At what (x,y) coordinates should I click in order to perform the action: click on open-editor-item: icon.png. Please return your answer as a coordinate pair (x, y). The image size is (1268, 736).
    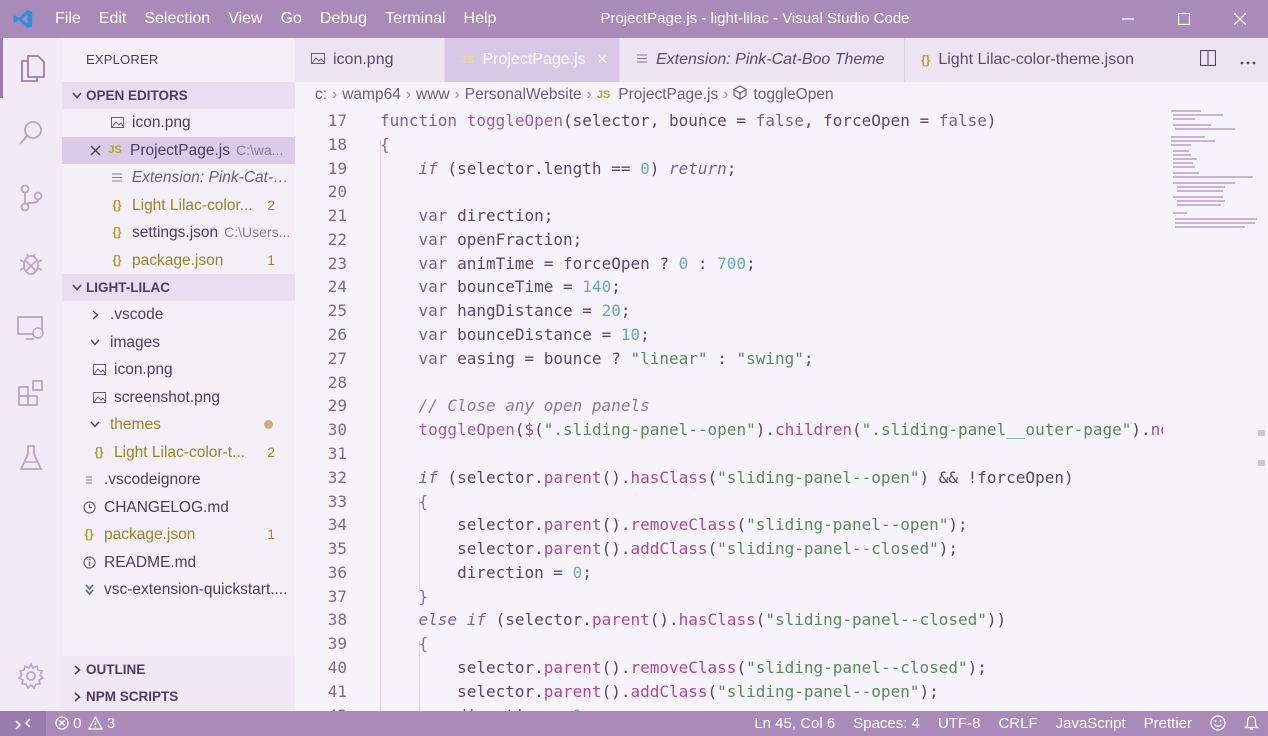
    Looking at the image, I should click on (178, 123).